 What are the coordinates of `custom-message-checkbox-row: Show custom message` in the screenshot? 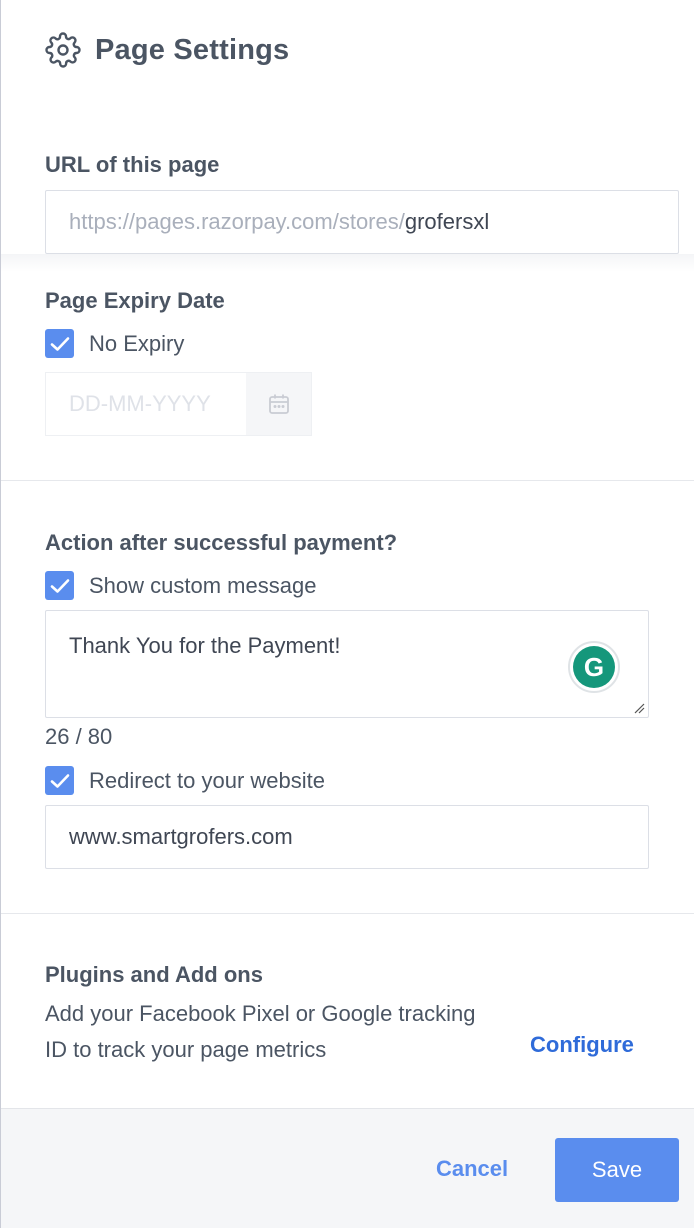 It's located at (180, 585).